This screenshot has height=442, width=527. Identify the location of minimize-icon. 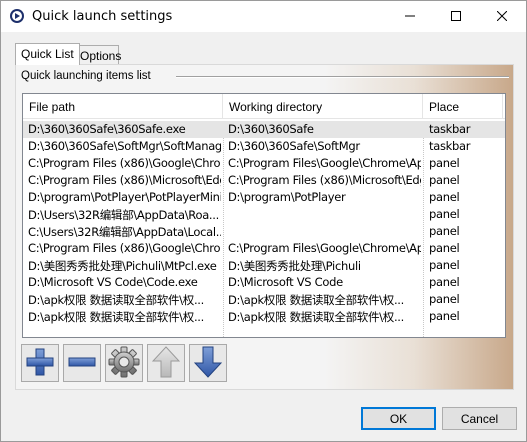
(410, 17).